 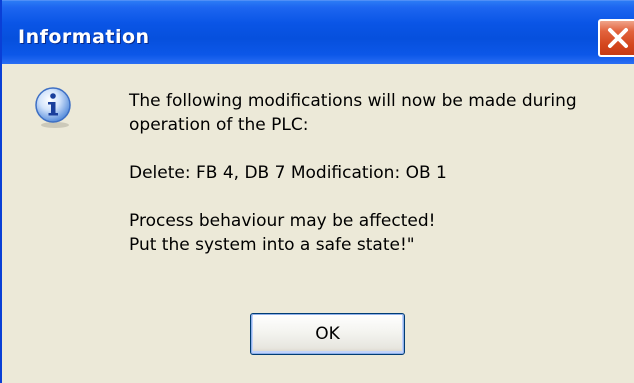 What do you see at coordinates (53, 107) in the screenshot?
I see `info-icon` at bounding box center [53, 107].